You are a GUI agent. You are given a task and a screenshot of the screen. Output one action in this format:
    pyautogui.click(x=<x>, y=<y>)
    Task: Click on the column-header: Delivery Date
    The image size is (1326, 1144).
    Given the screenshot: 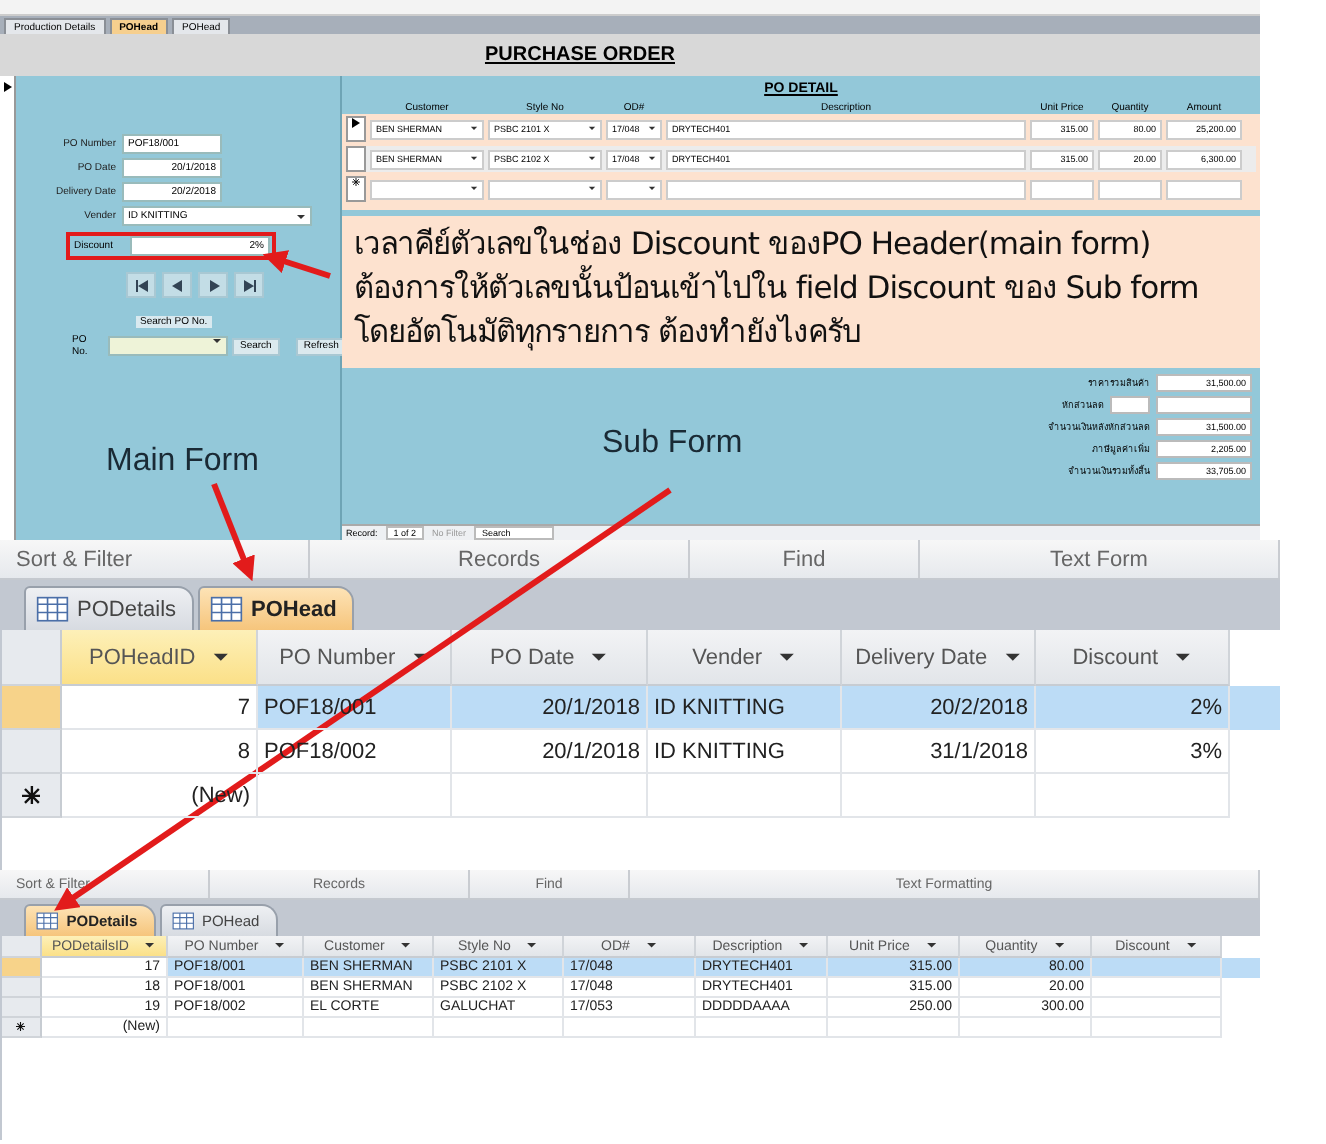 What is the action you would take?
    pyautogui.click(x=939, y=658)
    